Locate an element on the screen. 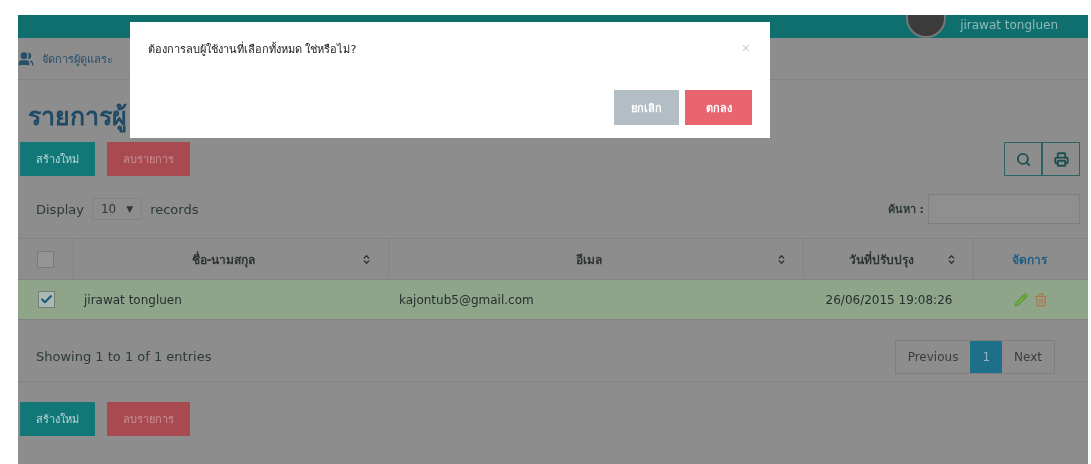 The height and width of the screenshot is (464, 1091). column-header: ชื่อ-นามสกุล is located at coordinates (223, 259).